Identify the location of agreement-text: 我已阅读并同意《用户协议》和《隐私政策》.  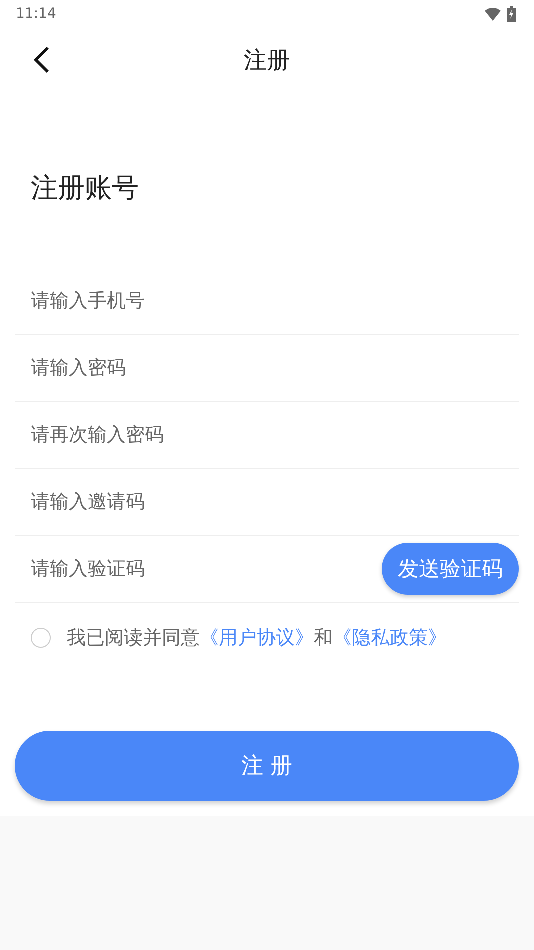
(257, 638).